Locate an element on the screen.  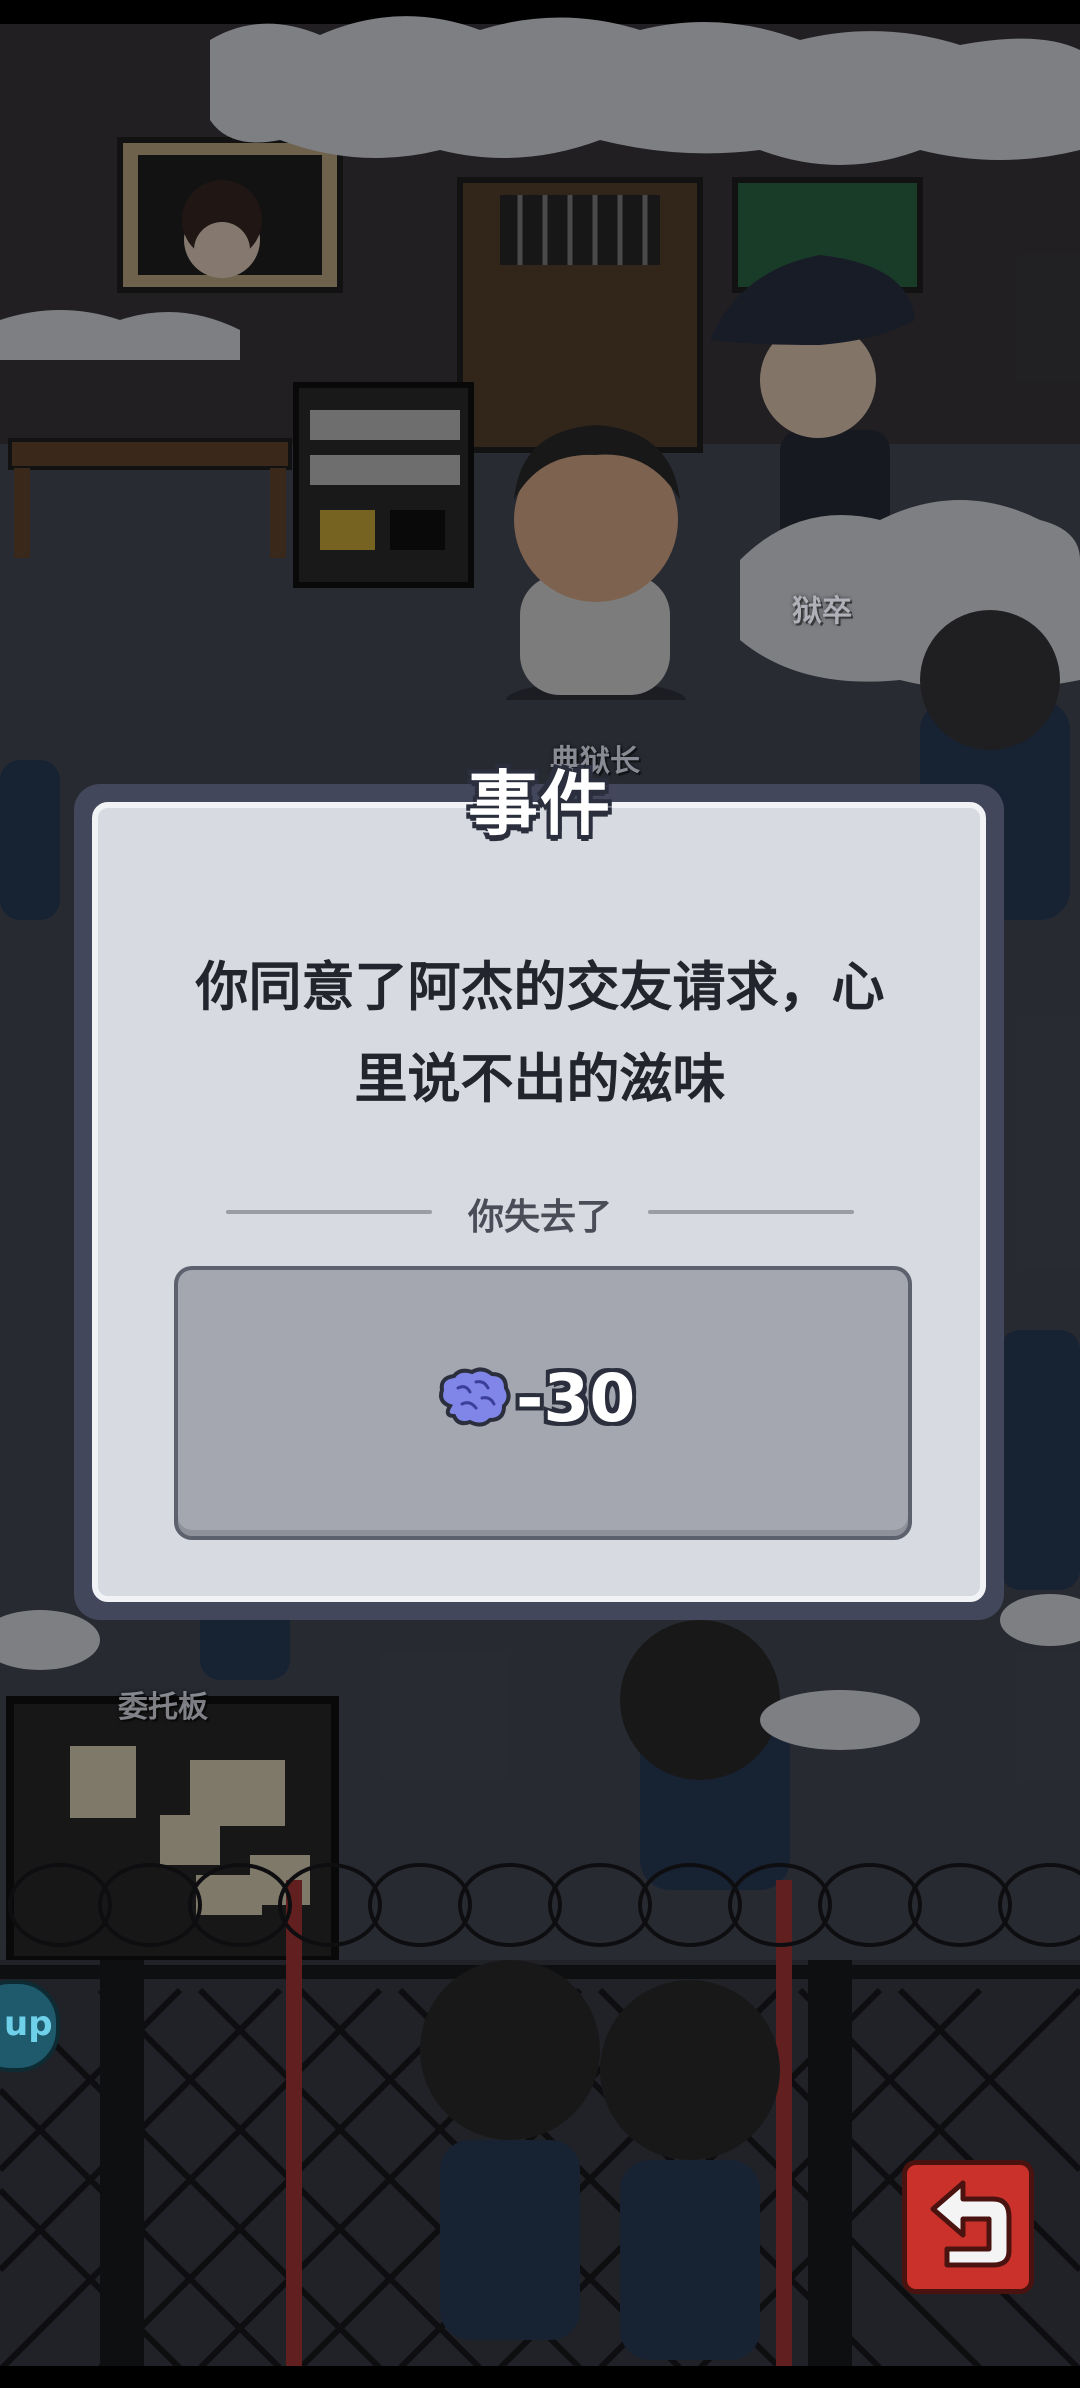
return-arrow-icon is located at coordinates (971, 2224).